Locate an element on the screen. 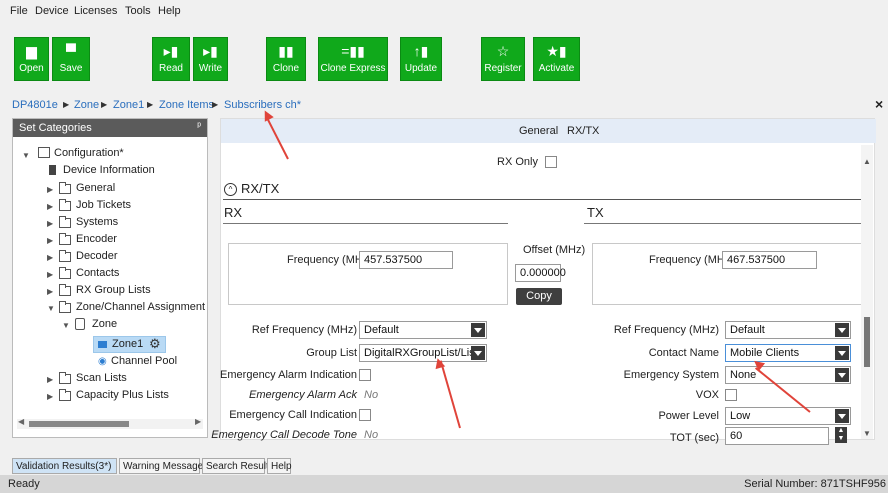 This screenshot has height=493, width=888. tx-ref-frequency-value: Default is located at coordinates (747, 330).